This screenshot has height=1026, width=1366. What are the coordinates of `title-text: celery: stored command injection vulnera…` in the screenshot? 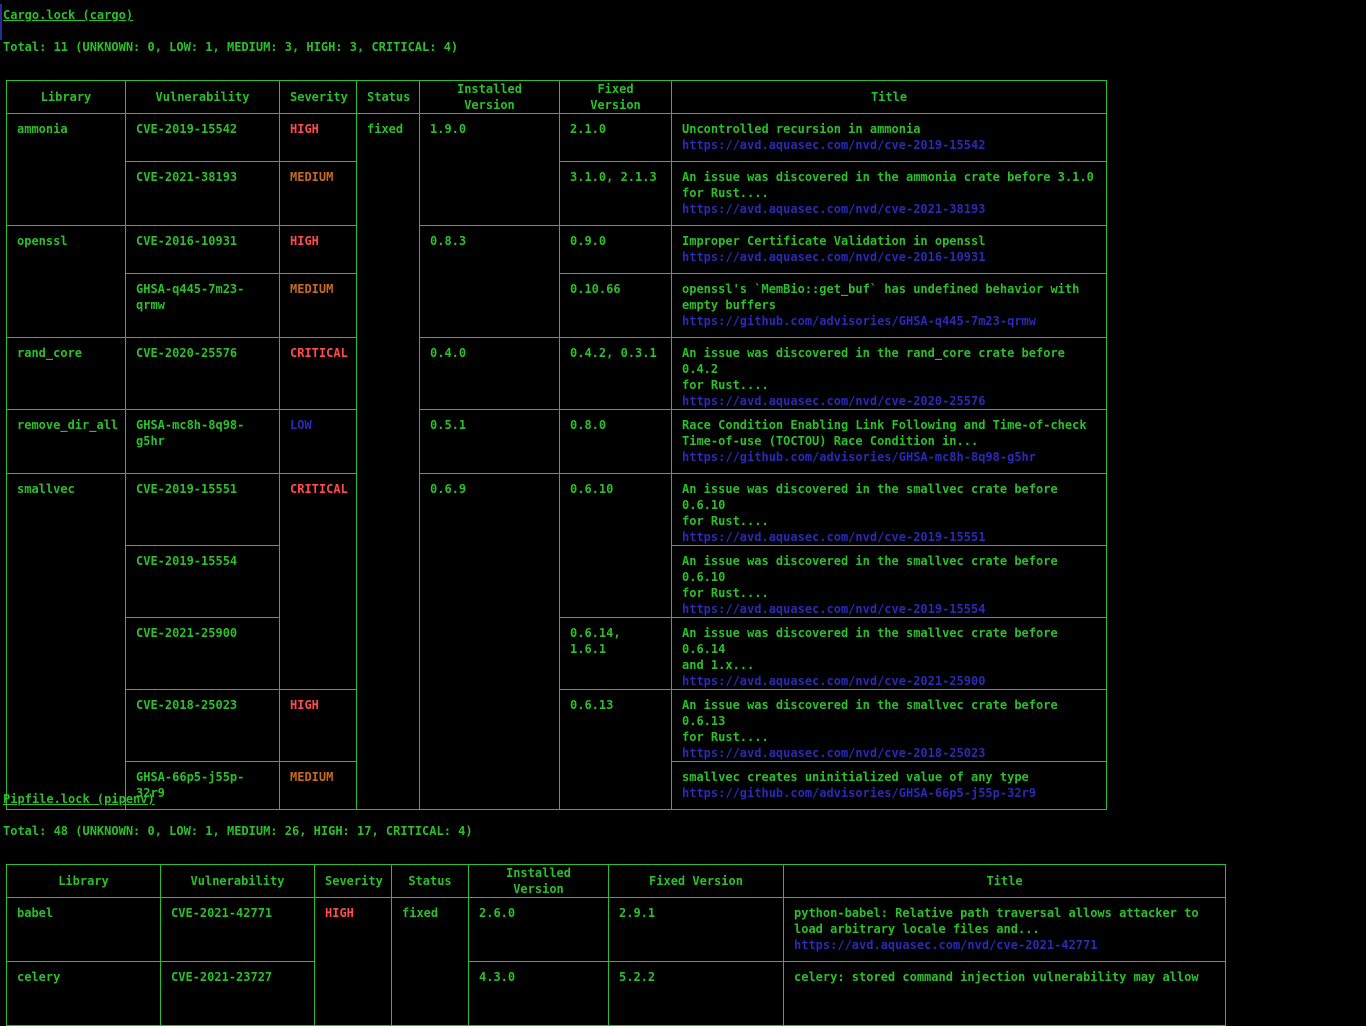 It's located at (996, 977).